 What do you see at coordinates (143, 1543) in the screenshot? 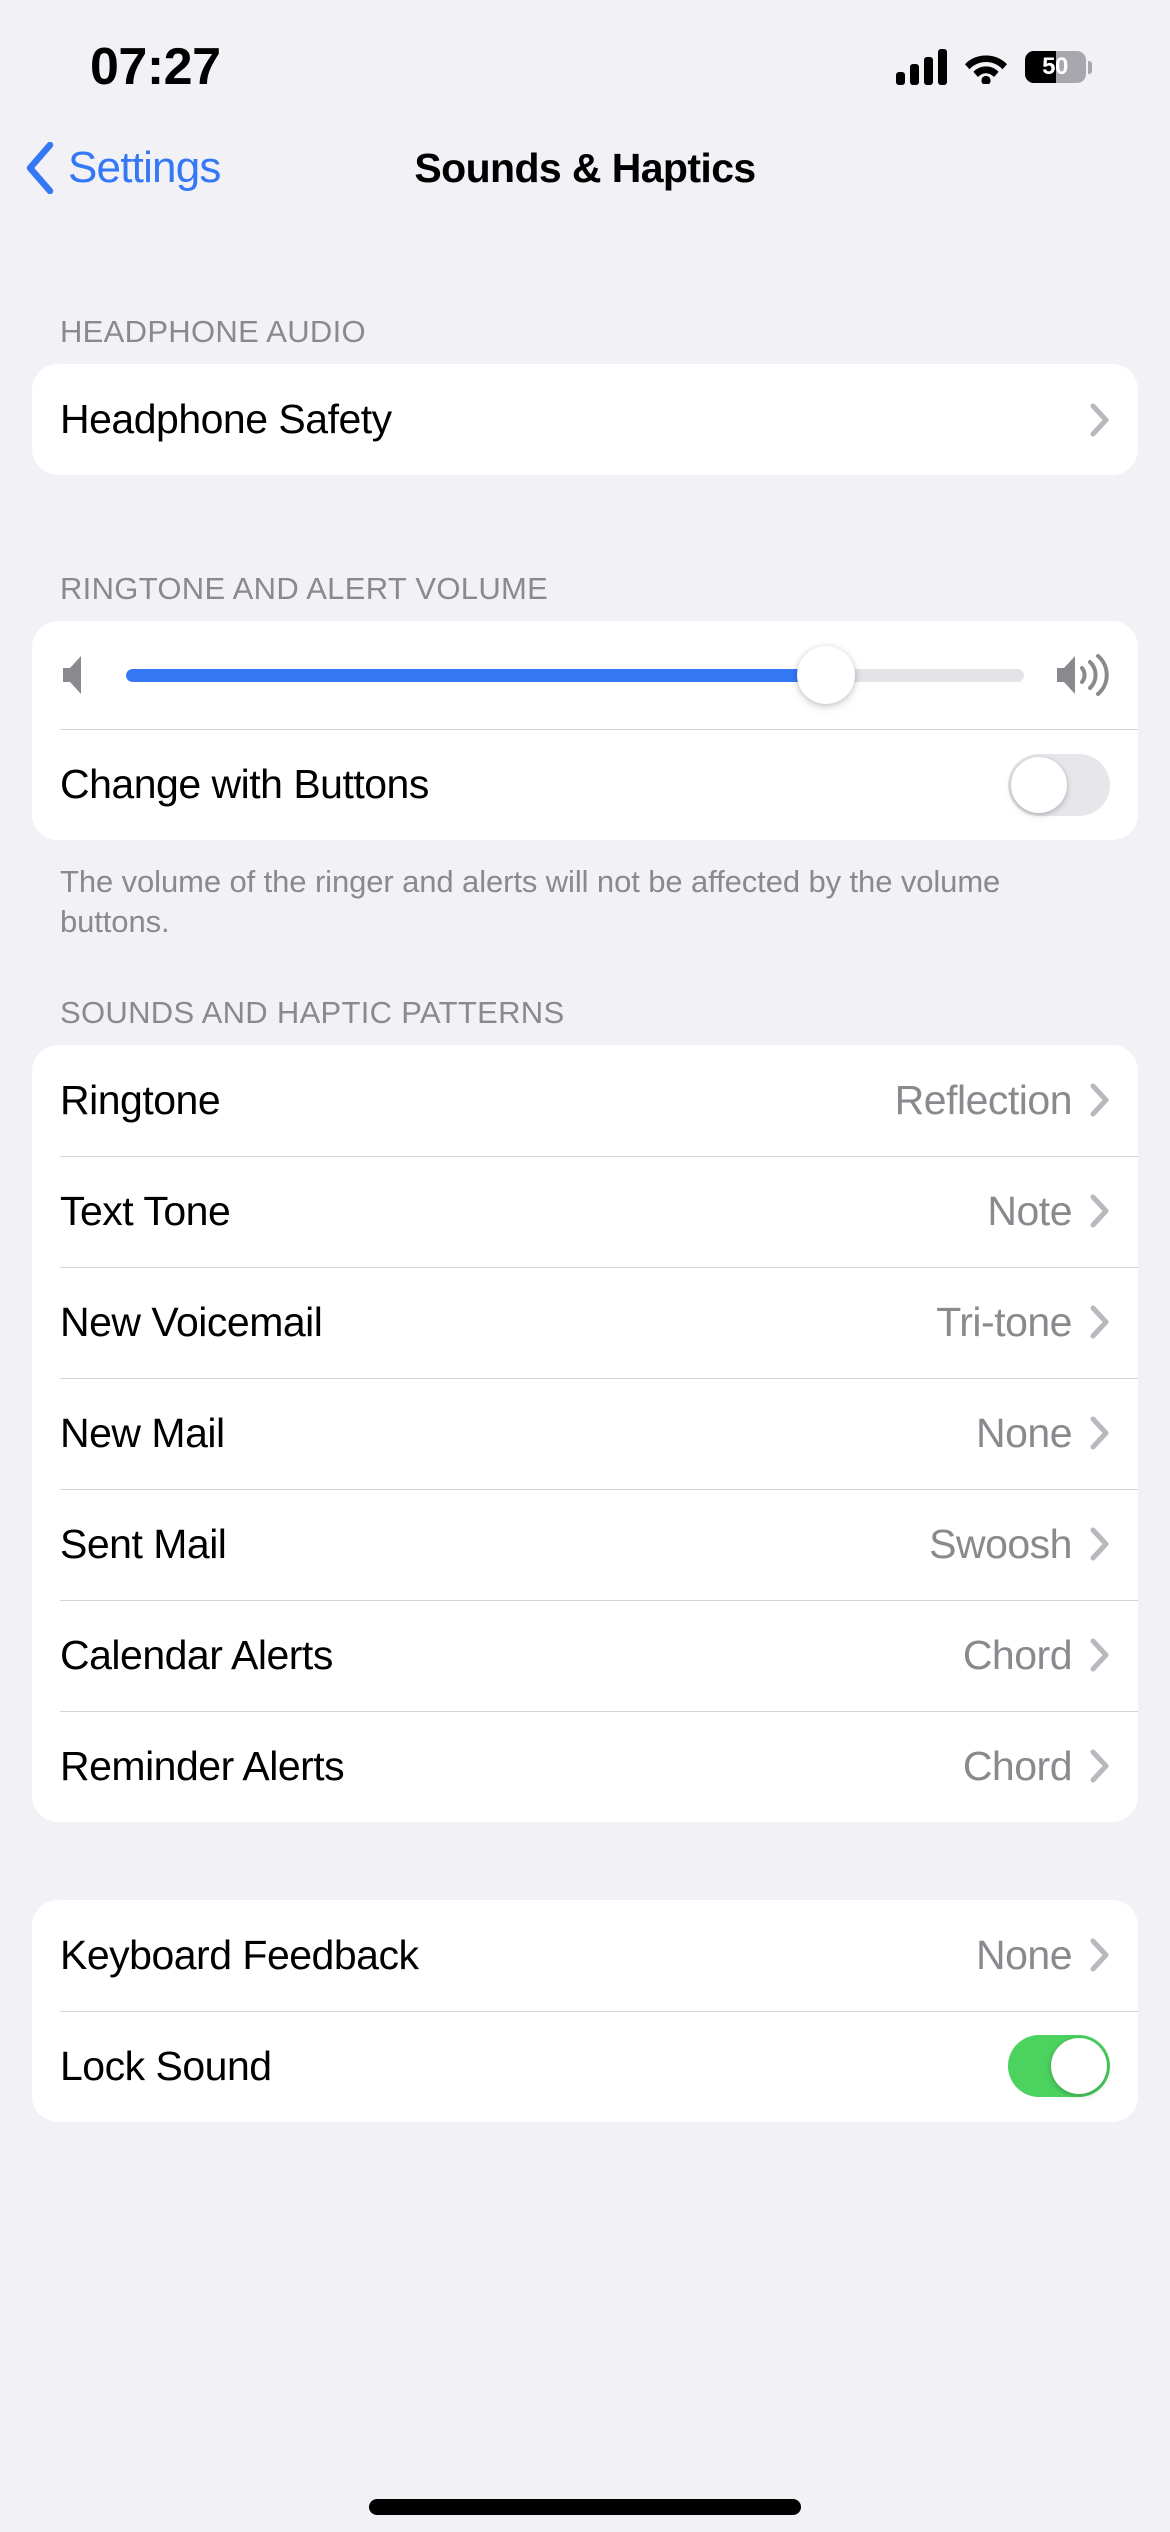
I see `row-label: Sent Mail` at bounding box center [143, 1543].